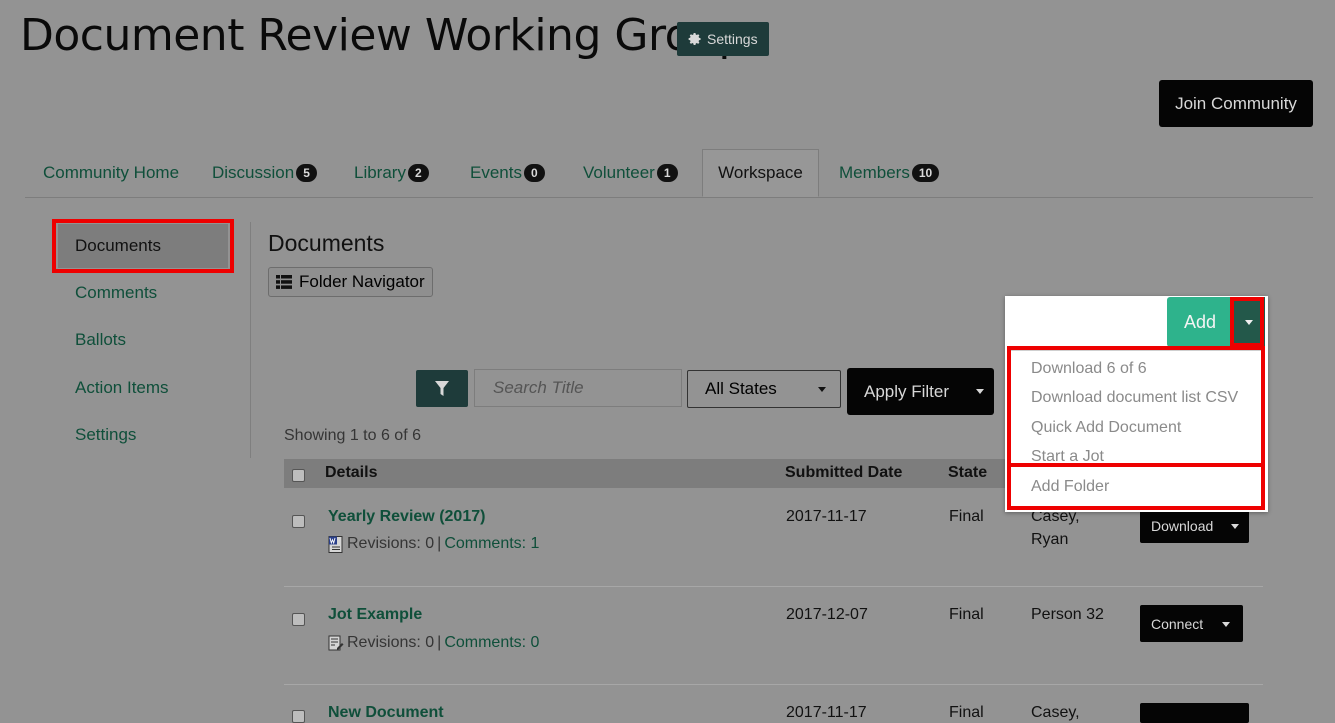 The width and height of the screenshot is (1335, 723). Describe the element at coordinates (694, 39) in the screenshot. I see `gear-icon` at that location.